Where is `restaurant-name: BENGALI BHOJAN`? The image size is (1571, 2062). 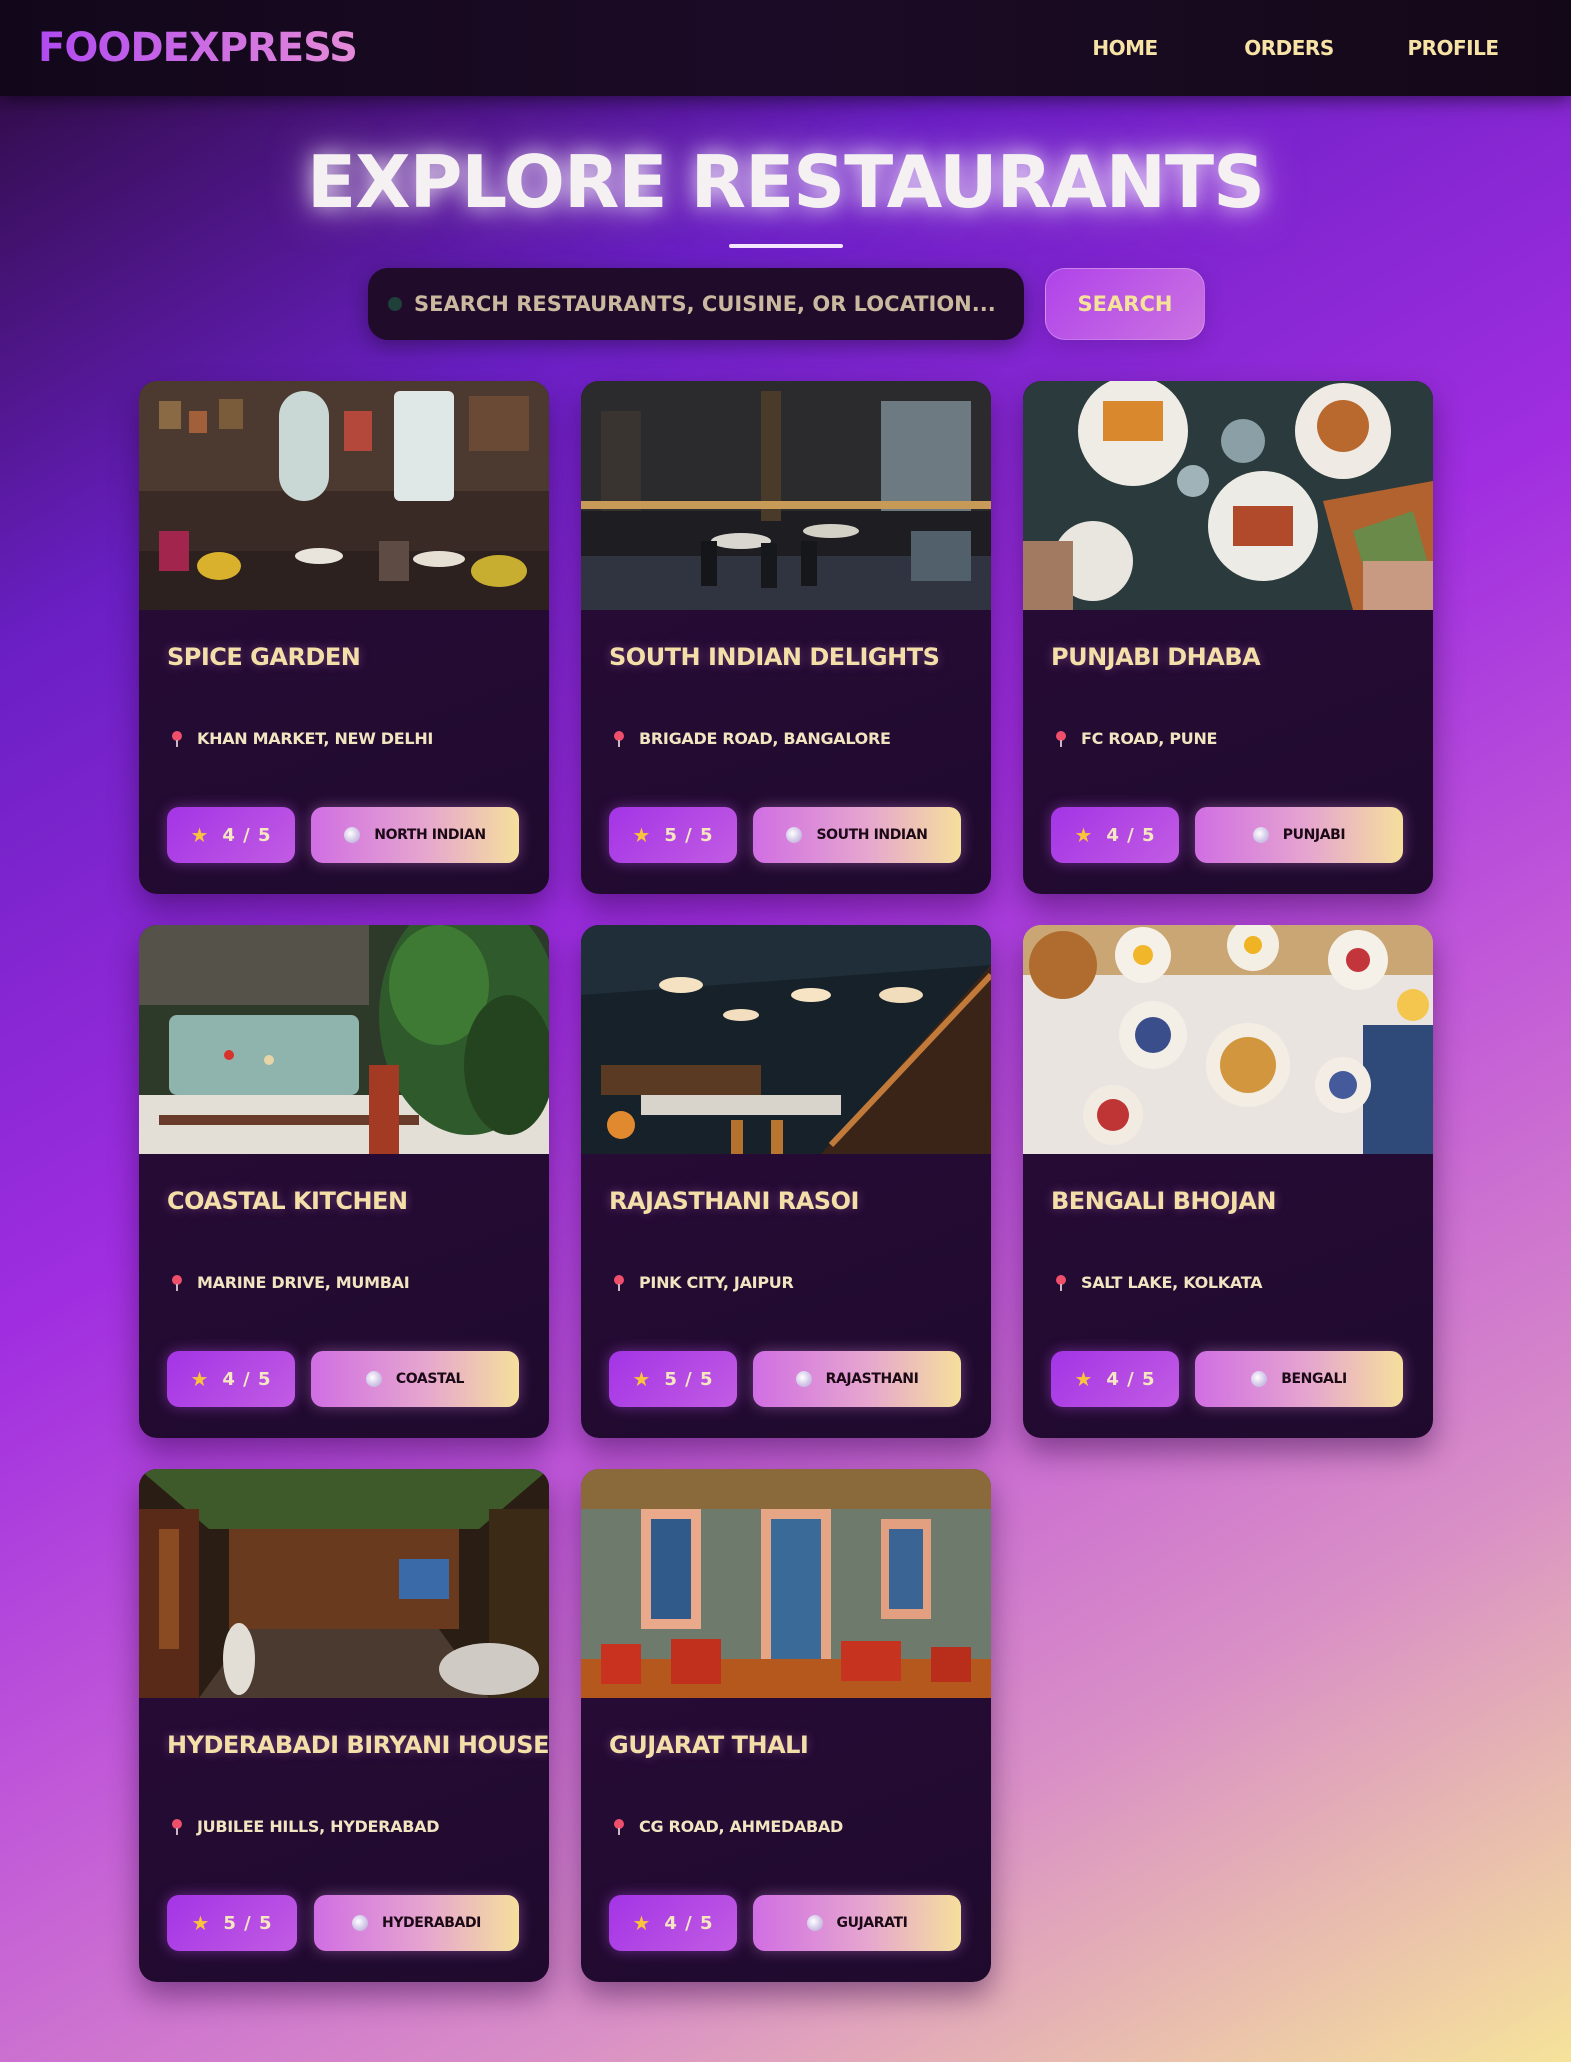 restaurant-name: BENGALI BHOJAN is located at coordinates (1164, 1201).